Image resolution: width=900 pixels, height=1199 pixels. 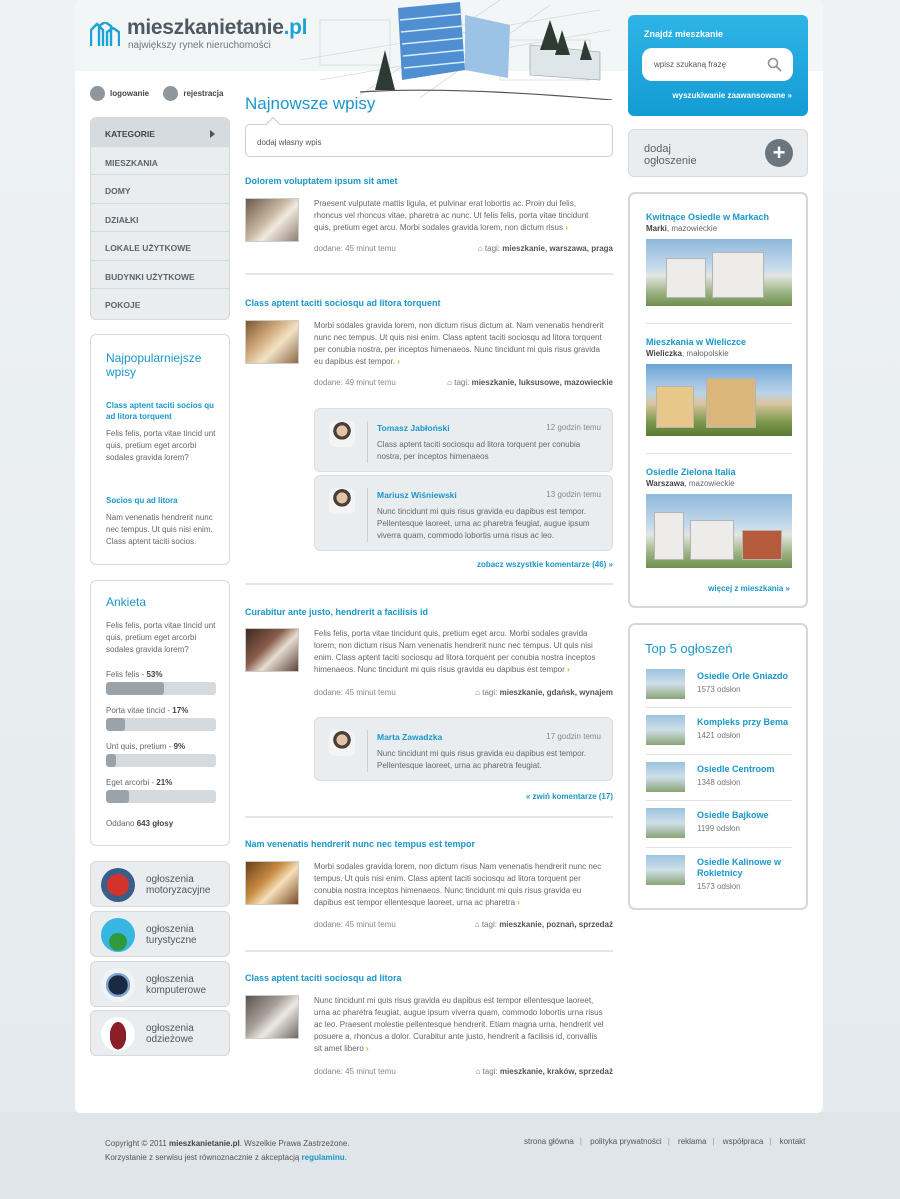 I want to click on terms-link: regulaminu, so click(x=323, y=1157).